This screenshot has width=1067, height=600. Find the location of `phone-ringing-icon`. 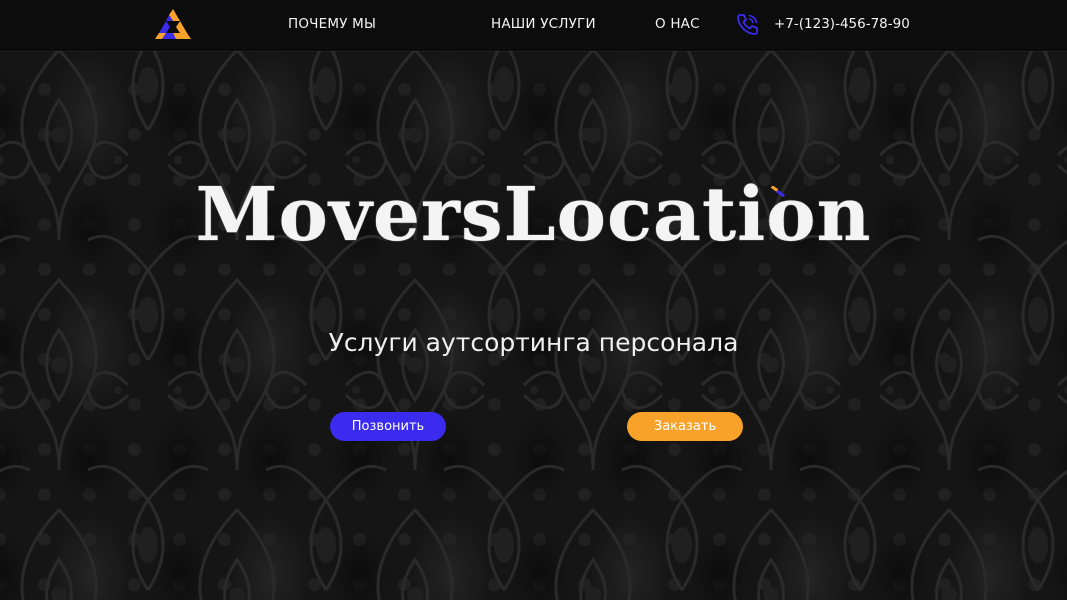

phone-ringing-icon is located at coordinates (747, 24).